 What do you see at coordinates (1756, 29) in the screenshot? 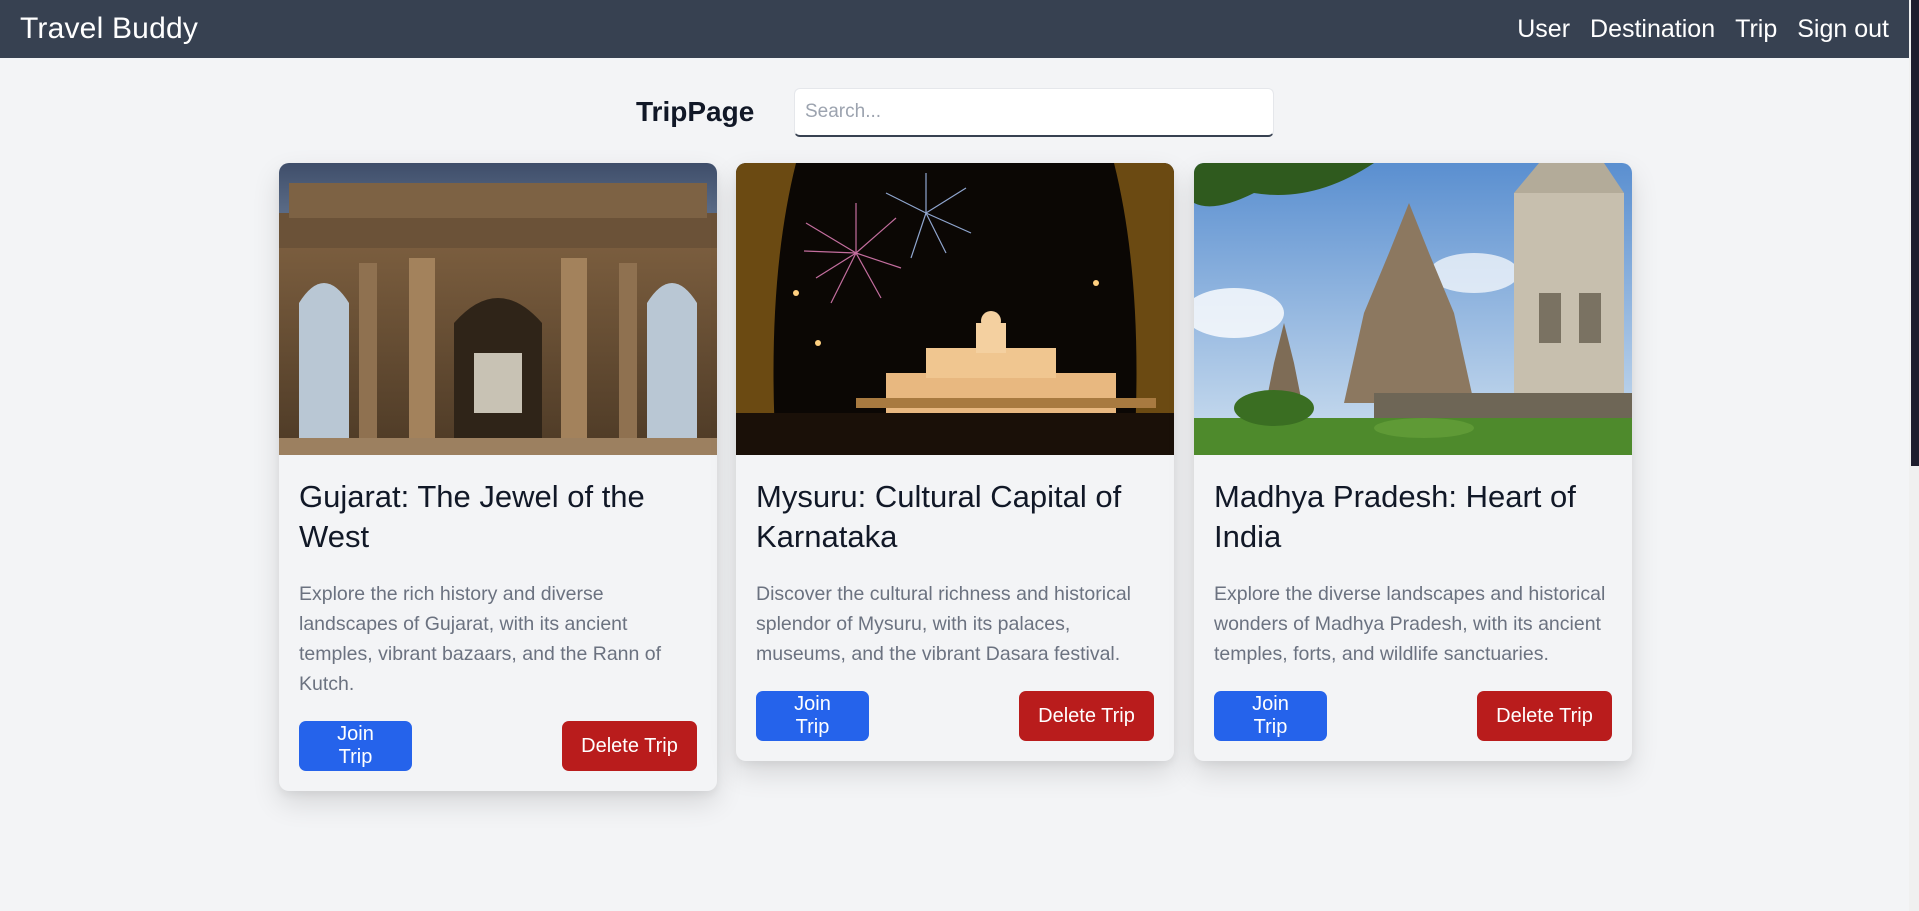
I see `nav-link-trip: Trip` at bounding box center [1756, 29].